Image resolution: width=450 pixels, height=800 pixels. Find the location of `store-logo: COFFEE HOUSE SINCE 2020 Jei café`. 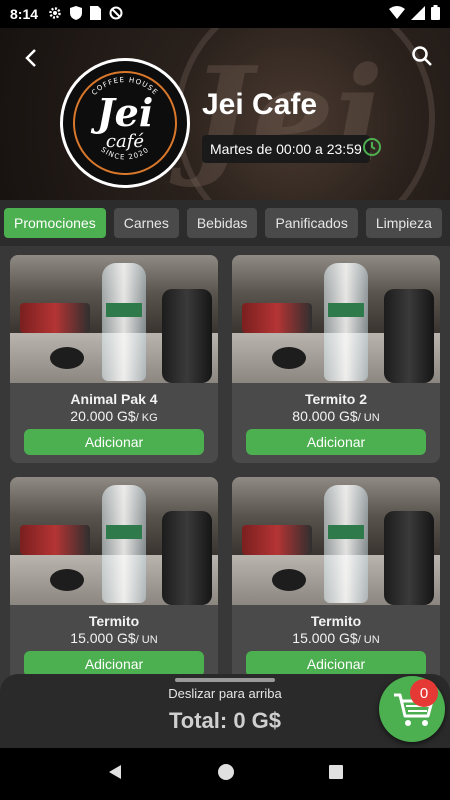

store-logo: COFFEE HOUSE SINCE 2020 Jei café is located at coordinates (125, 123).